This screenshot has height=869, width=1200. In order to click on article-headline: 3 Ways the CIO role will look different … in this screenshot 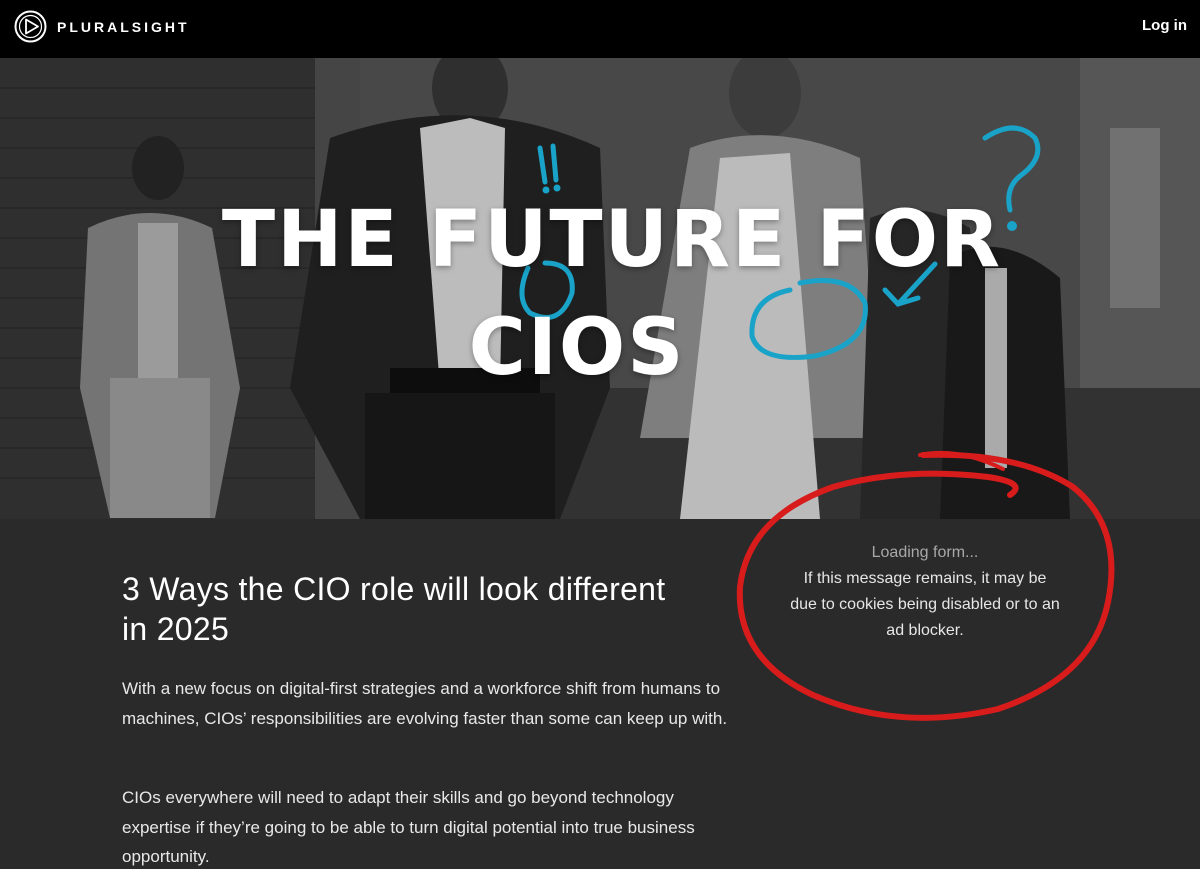, I will do `click(394, 609)`.